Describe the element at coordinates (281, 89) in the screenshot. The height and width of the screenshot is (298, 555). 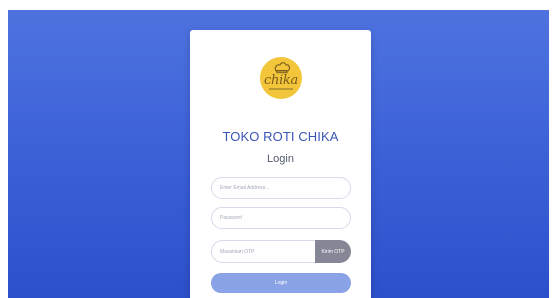
I see `logo-tagline-mark` at that location.